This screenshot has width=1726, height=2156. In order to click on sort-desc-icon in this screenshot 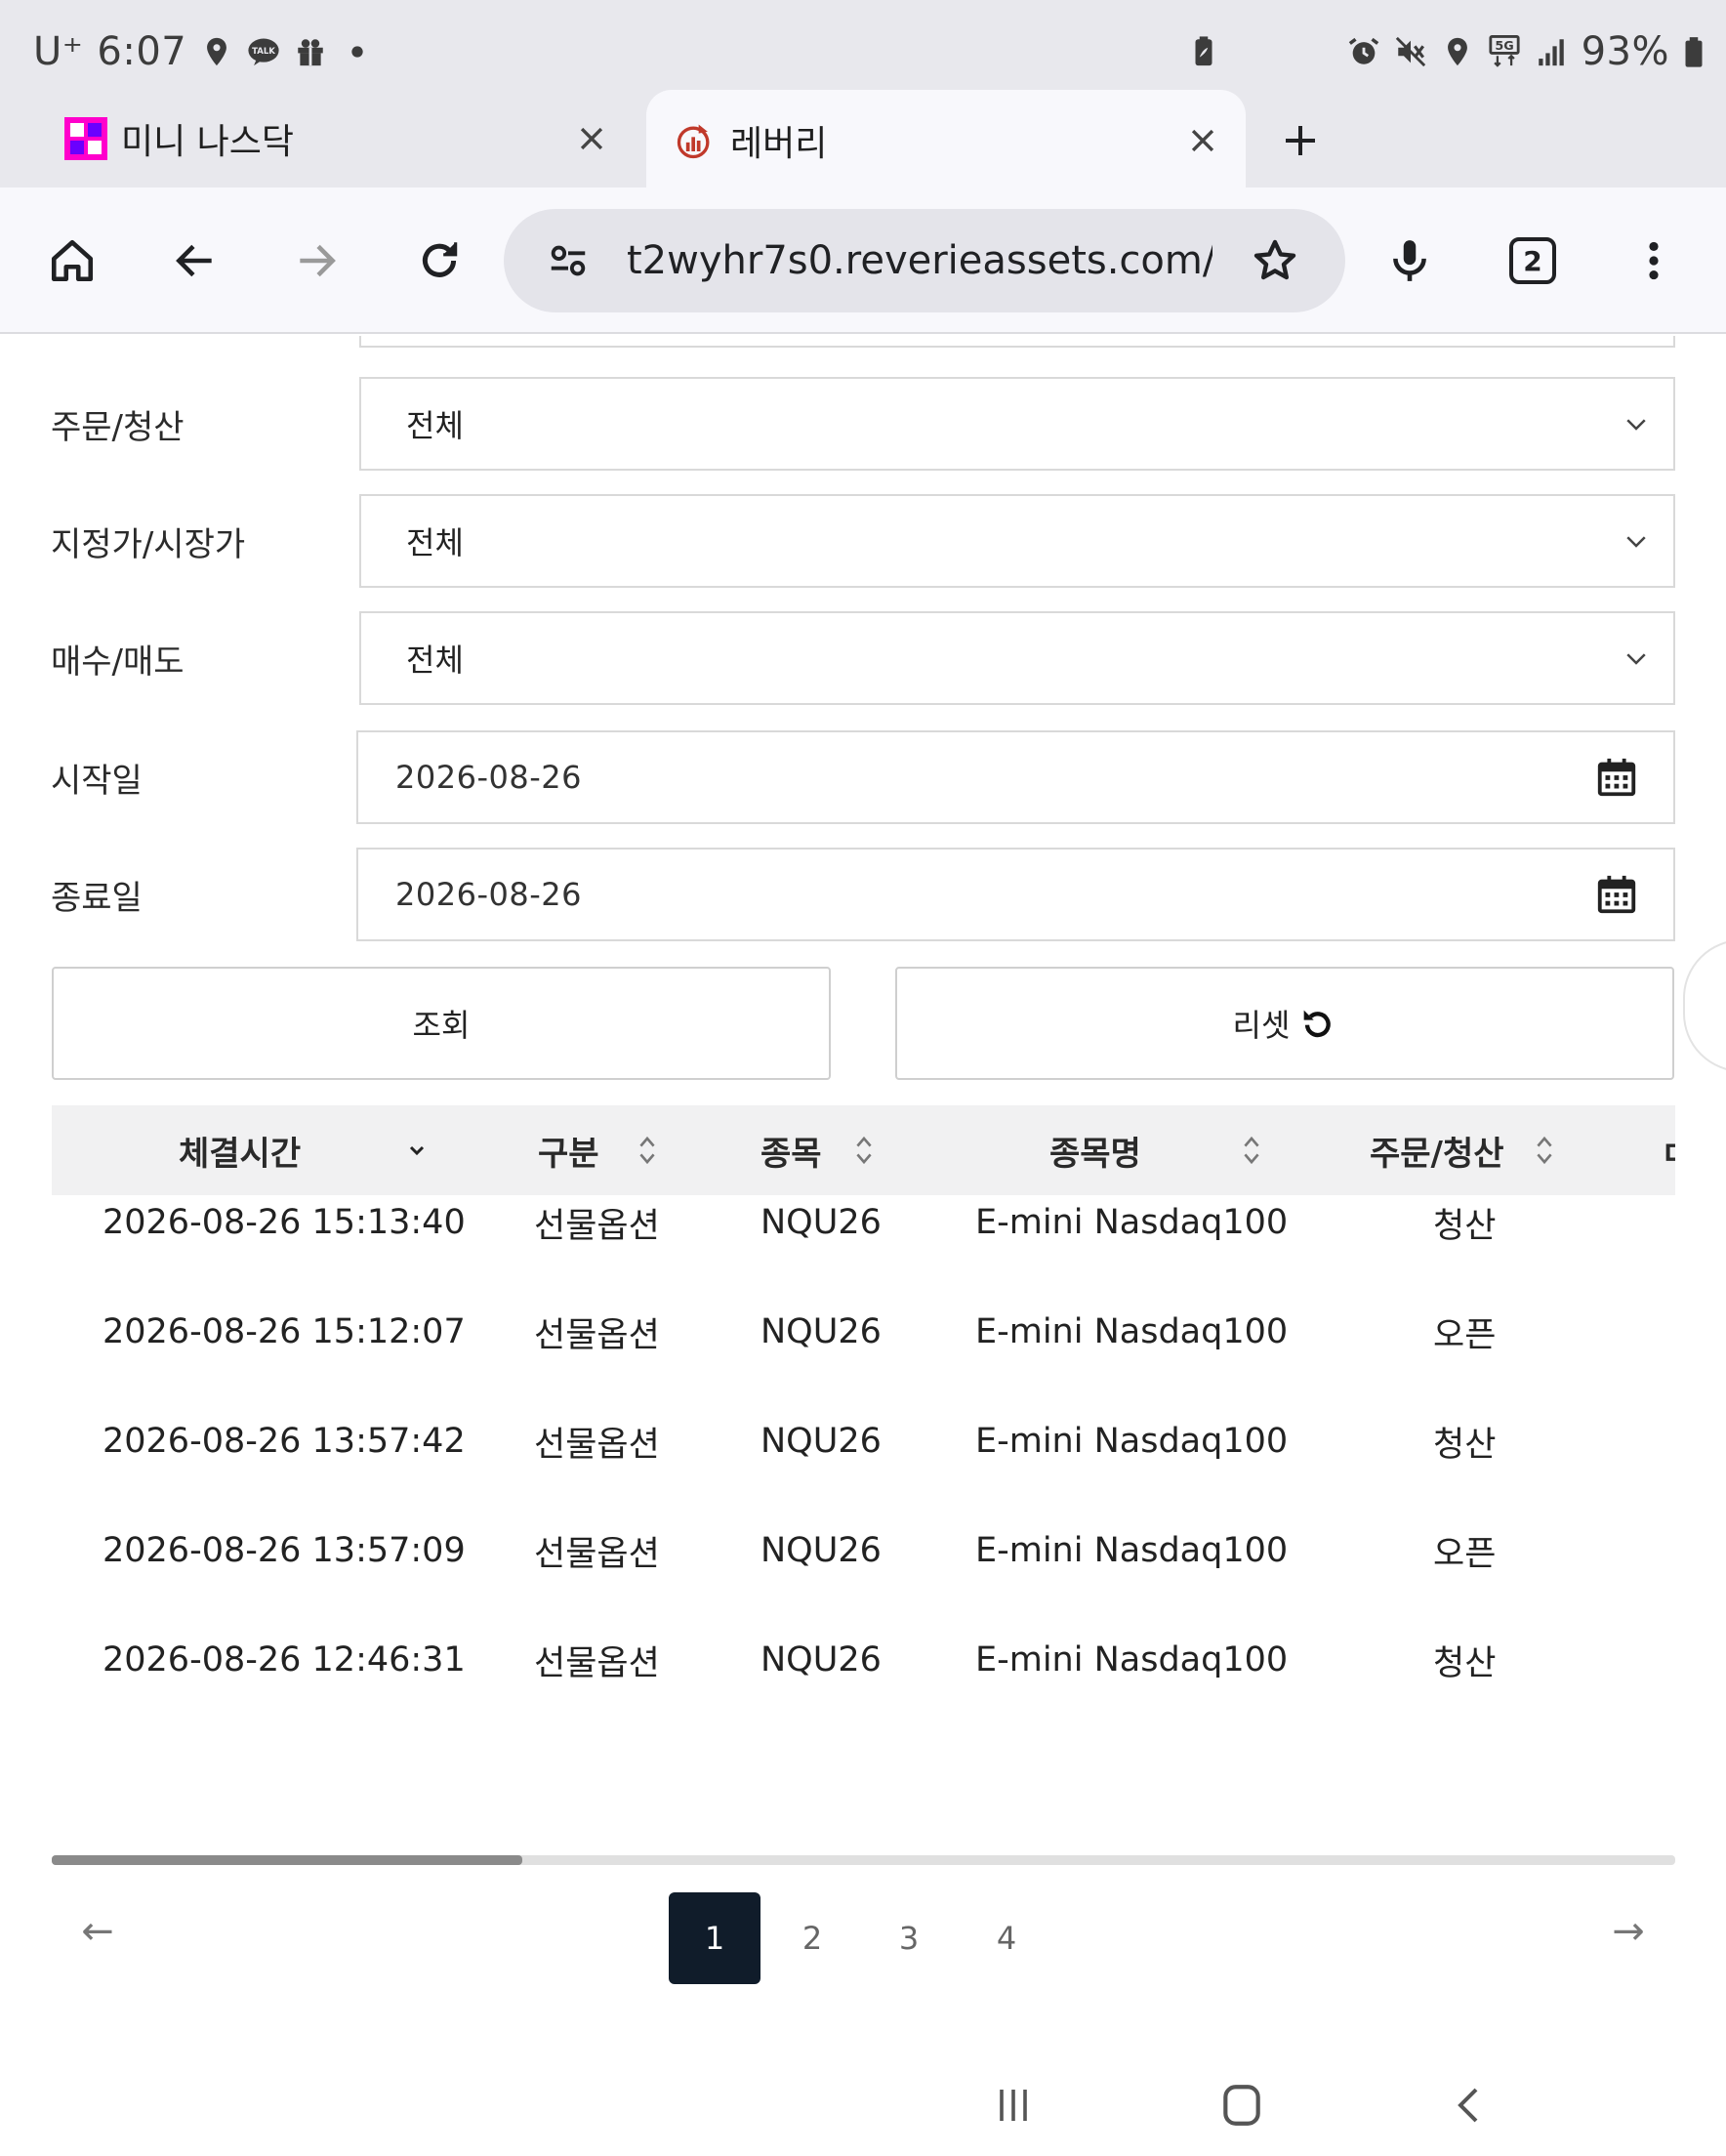, I will do `click(417, 1151)`.